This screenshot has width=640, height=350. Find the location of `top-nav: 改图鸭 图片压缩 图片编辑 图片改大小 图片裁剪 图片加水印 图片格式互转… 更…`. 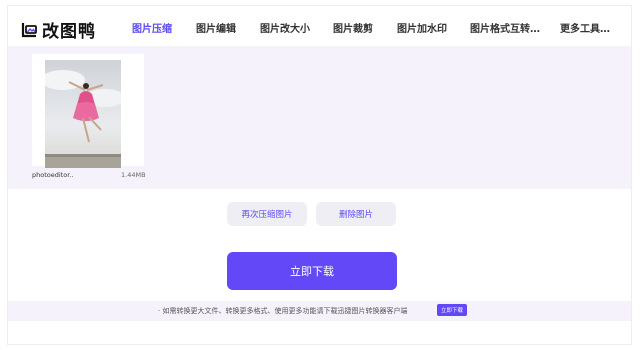

top-nav: 改图鸭 图片压缩 图片编辑 图片改大小 图片裁剪 图片加水印 图片格式互转… 更… is located at coordinates (319, 26).